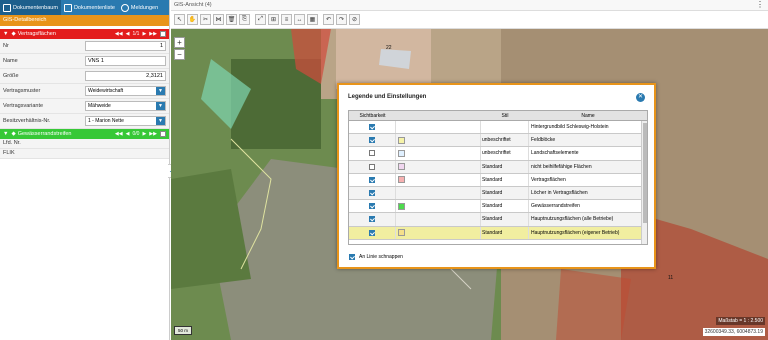 Image resolution: width=768 pixels, height=340 pixels. What do you see at coordinates (559, 193) in the screenshot?
I see `layer-name: Löcher in Vertragsflächen` at bounding box center [559, 193].